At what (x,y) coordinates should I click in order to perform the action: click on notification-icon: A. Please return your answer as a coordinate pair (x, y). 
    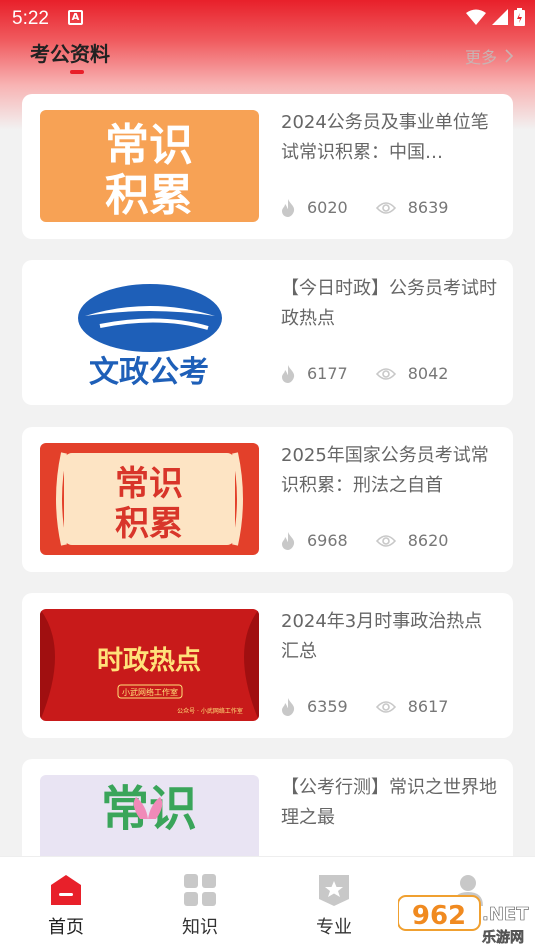
    Looking at the image, I should click on (75, 17).